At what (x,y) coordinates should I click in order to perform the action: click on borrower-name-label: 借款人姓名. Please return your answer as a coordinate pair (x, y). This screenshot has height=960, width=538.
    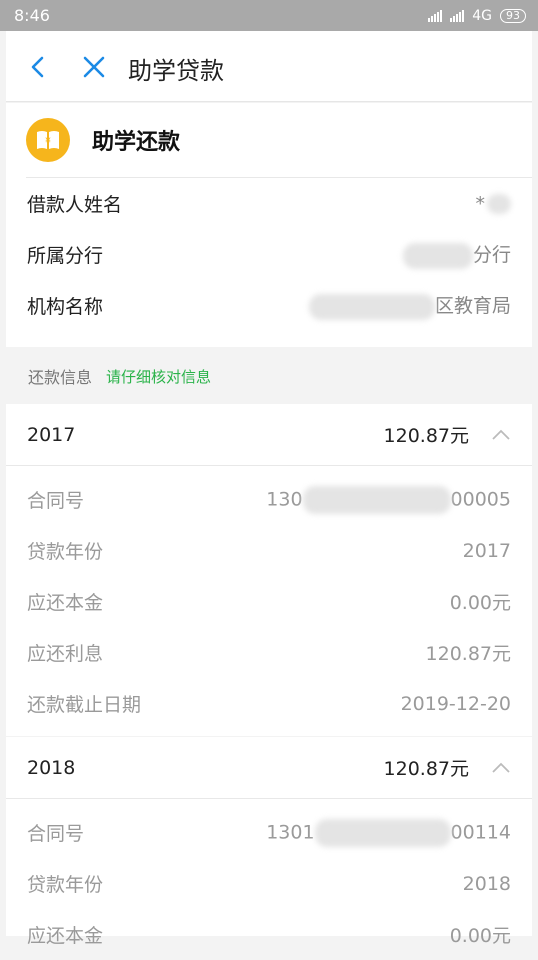
    Looking at the image, I should click on (75, 205).